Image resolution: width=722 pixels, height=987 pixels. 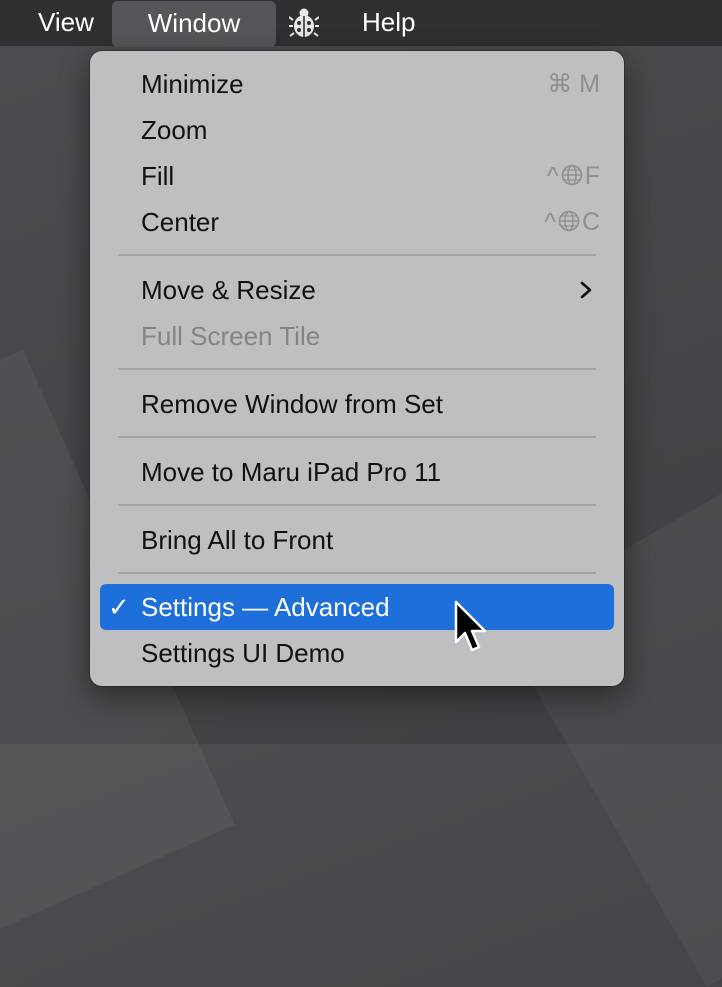 I want to click on menu-item-label: Zoom, so click(x=174, y=130).